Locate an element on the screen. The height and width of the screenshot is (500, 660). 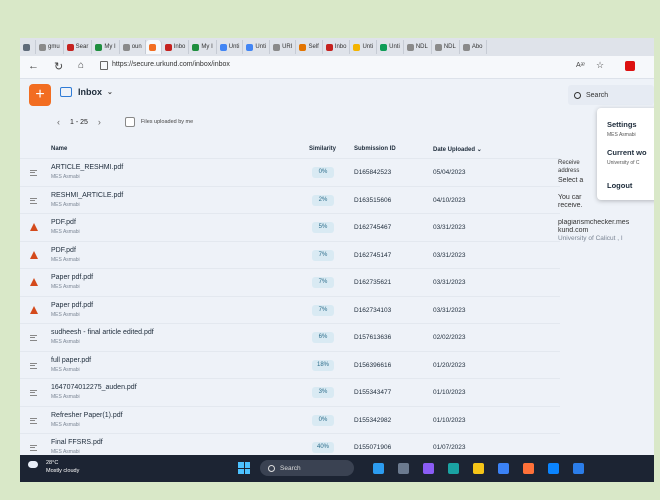
browser-tab: Abo is located at coordinates (473, 47).